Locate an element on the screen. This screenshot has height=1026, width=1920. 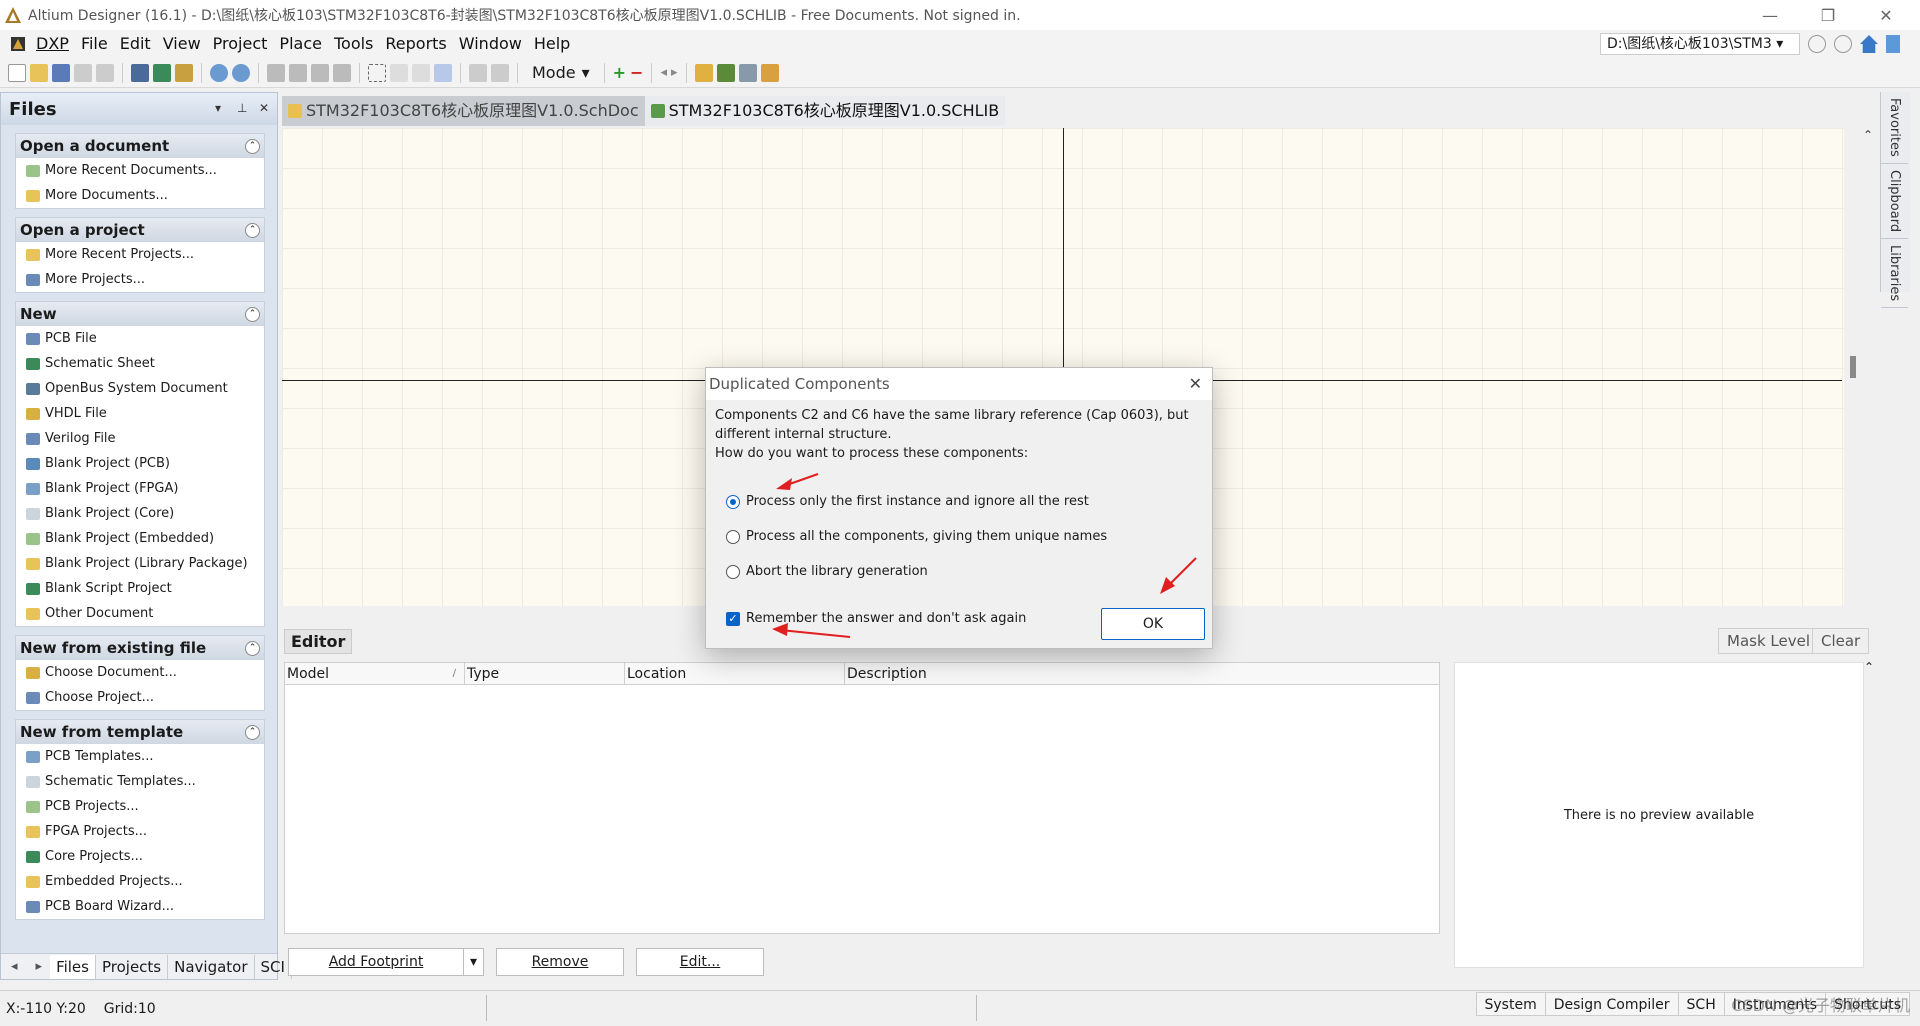
annotation-arrows is located at coordinates (984, 555).